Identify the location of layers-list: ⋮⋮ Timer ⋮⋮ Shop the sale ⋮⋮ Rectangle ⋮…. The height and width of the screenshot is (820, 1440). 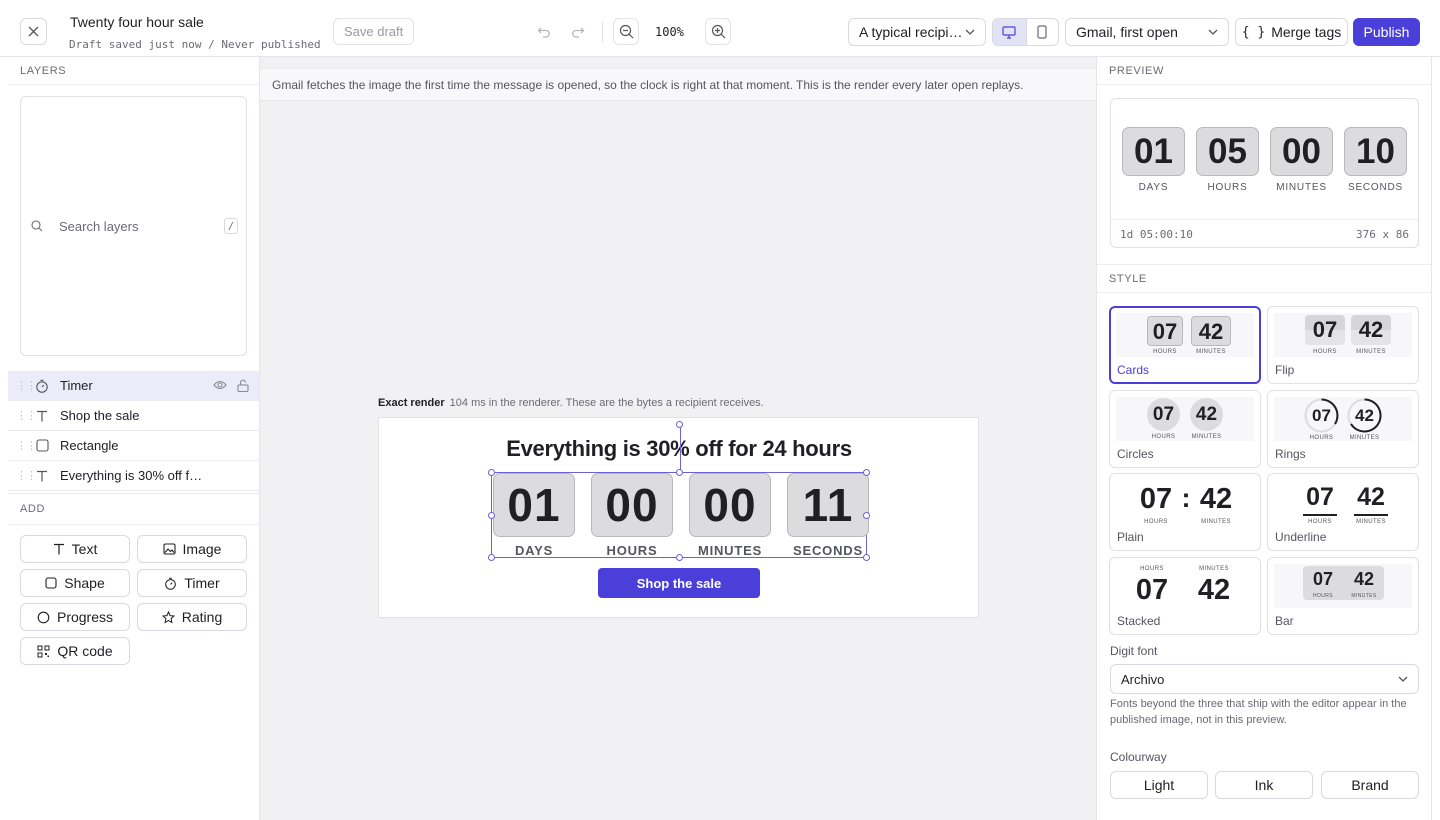
(133, 431).